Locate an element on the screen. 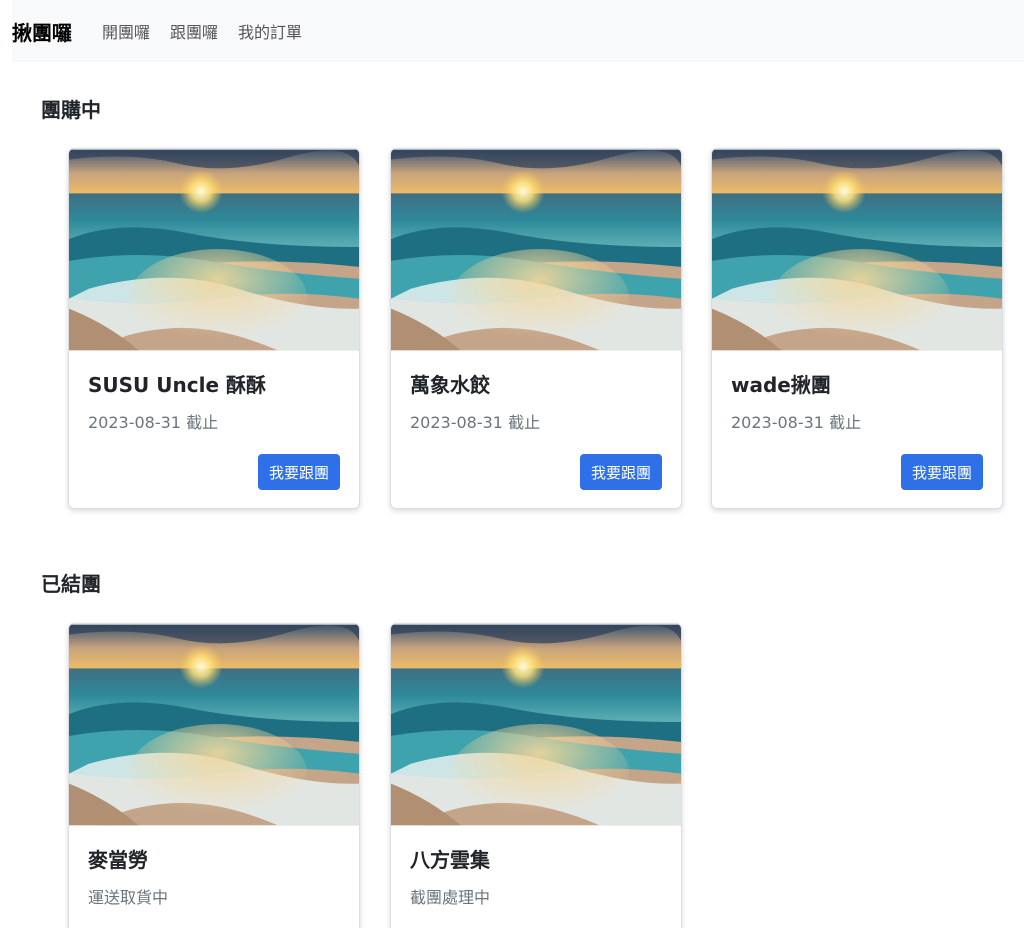 This screenshot has width=1024, height=928. group-title: 八方雲集 is located at coordinates (450, 860).